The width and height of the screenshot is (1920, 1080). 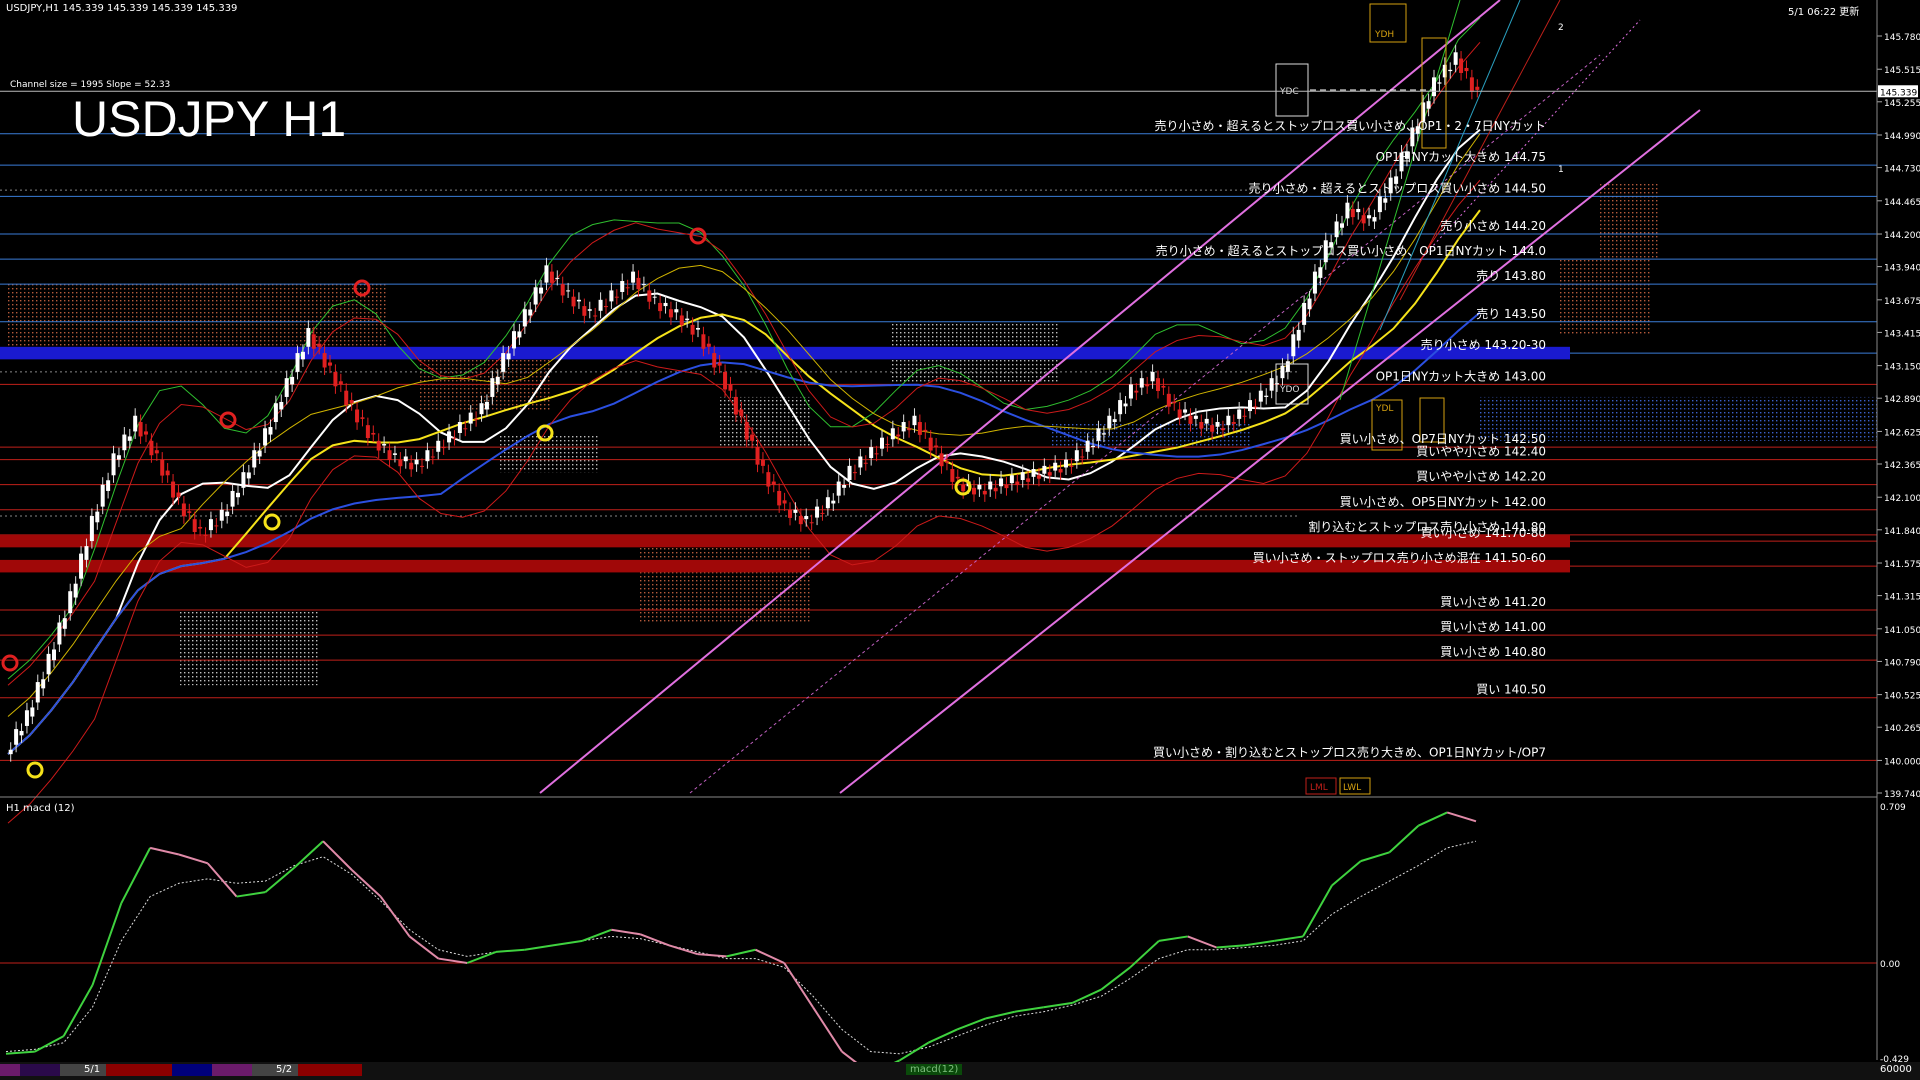 I want to click on y-tick-label: 144.465, so click(x=1902, y=203).